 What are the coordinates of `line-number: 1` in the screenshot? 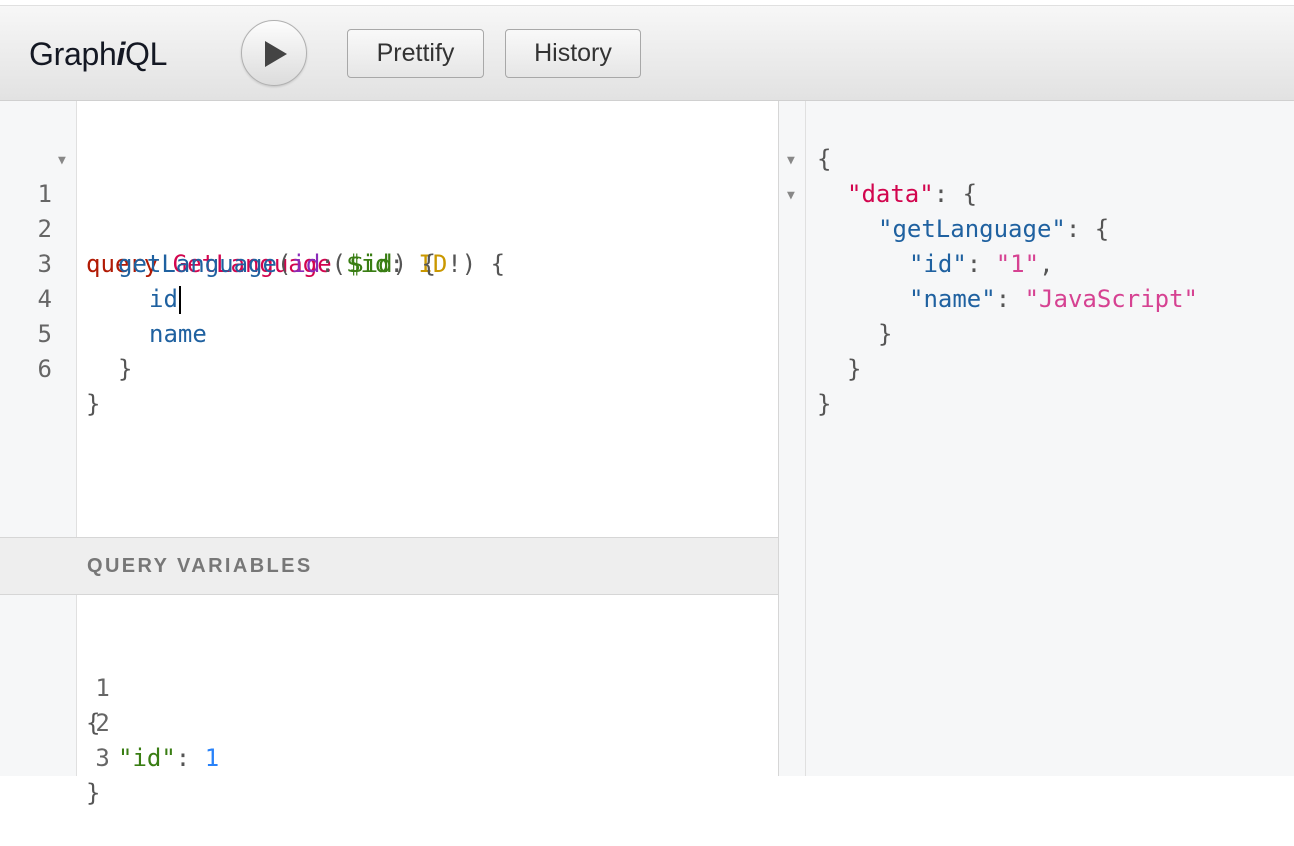 It's located at (102, 688).